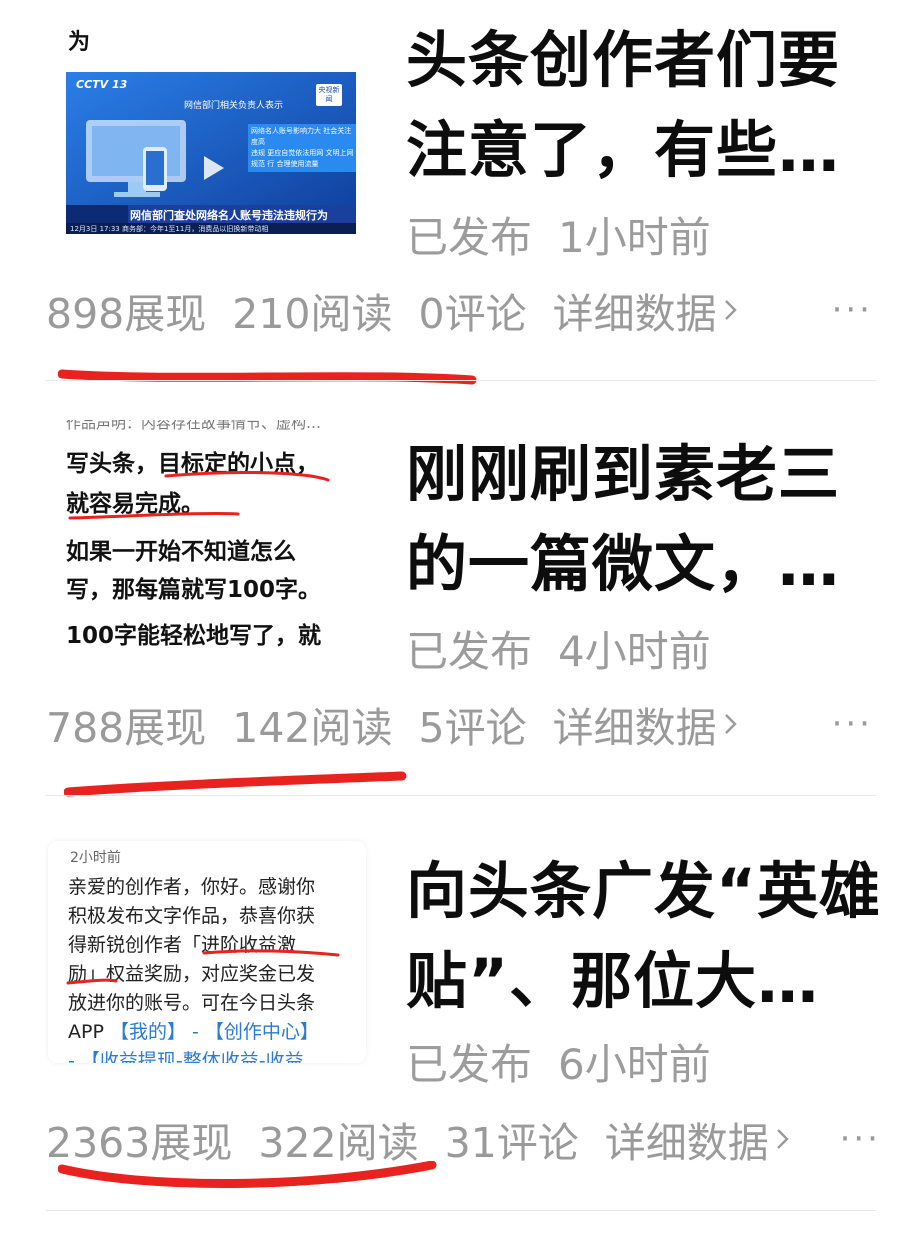  What do you see at coordinates (285, 164) in the screenshot?
I see `info-line: 规范 行 合理使用流量` at bounding box center [285, 164].